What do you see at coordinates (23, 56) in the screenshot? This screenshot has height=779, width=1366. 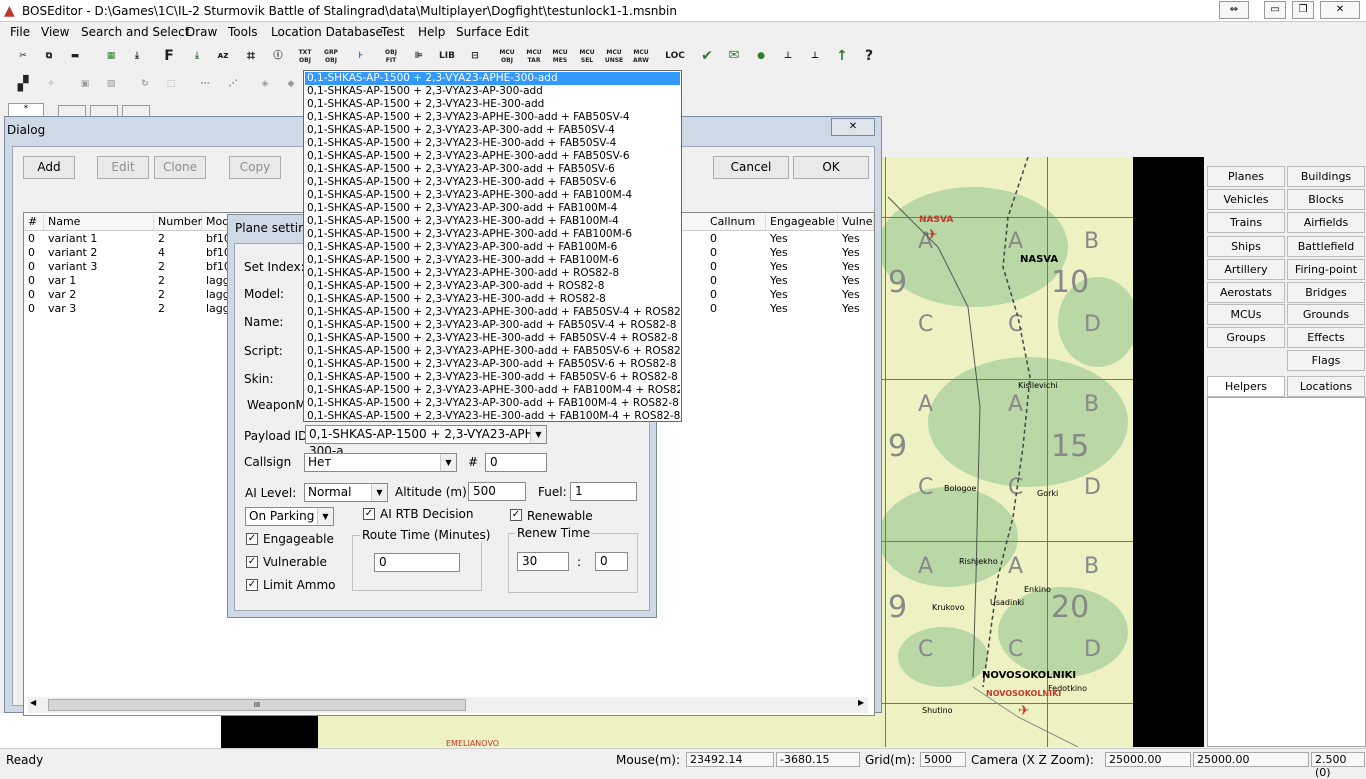 I see `cut-icon: ✂` at bounding box center [23, 56].